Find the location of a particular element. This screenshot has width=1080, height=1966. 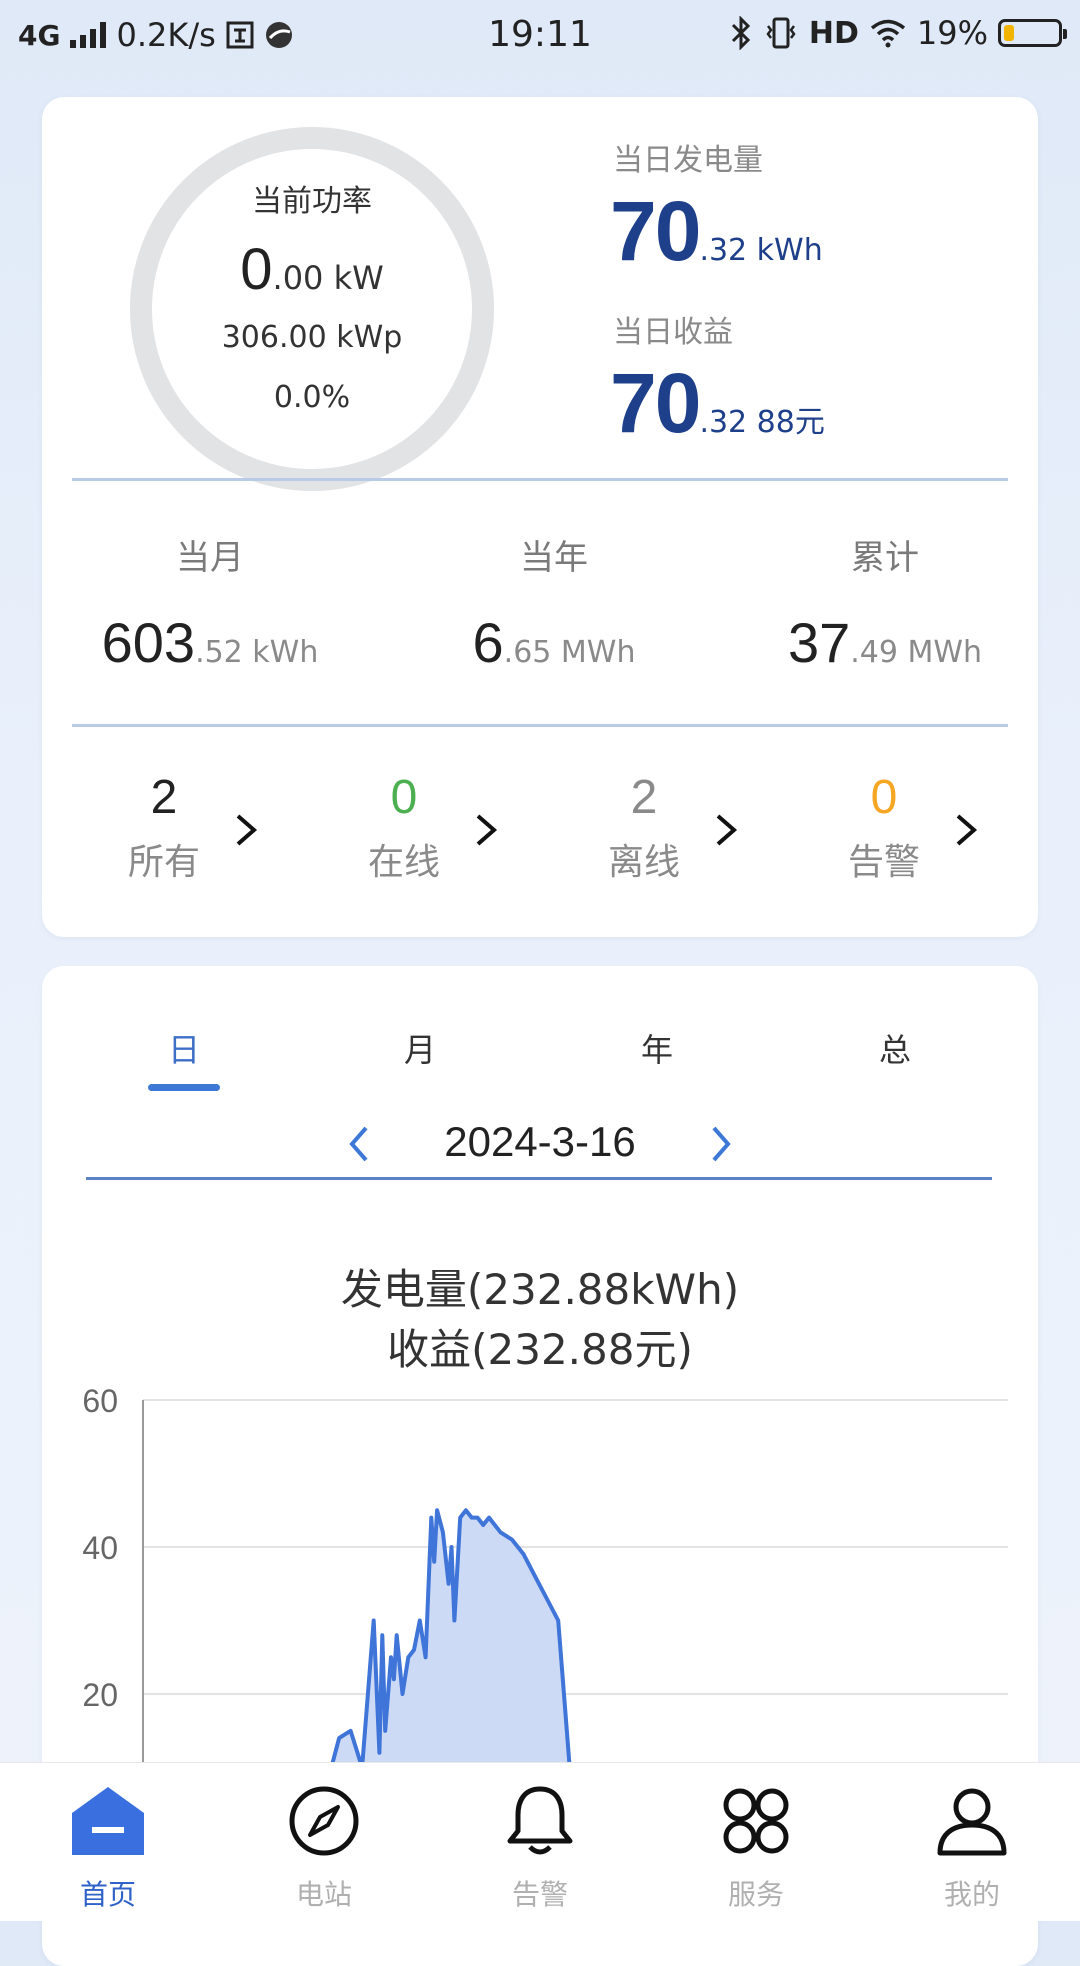

y-tick-label: 60 is located at coordinates (100, 1401).